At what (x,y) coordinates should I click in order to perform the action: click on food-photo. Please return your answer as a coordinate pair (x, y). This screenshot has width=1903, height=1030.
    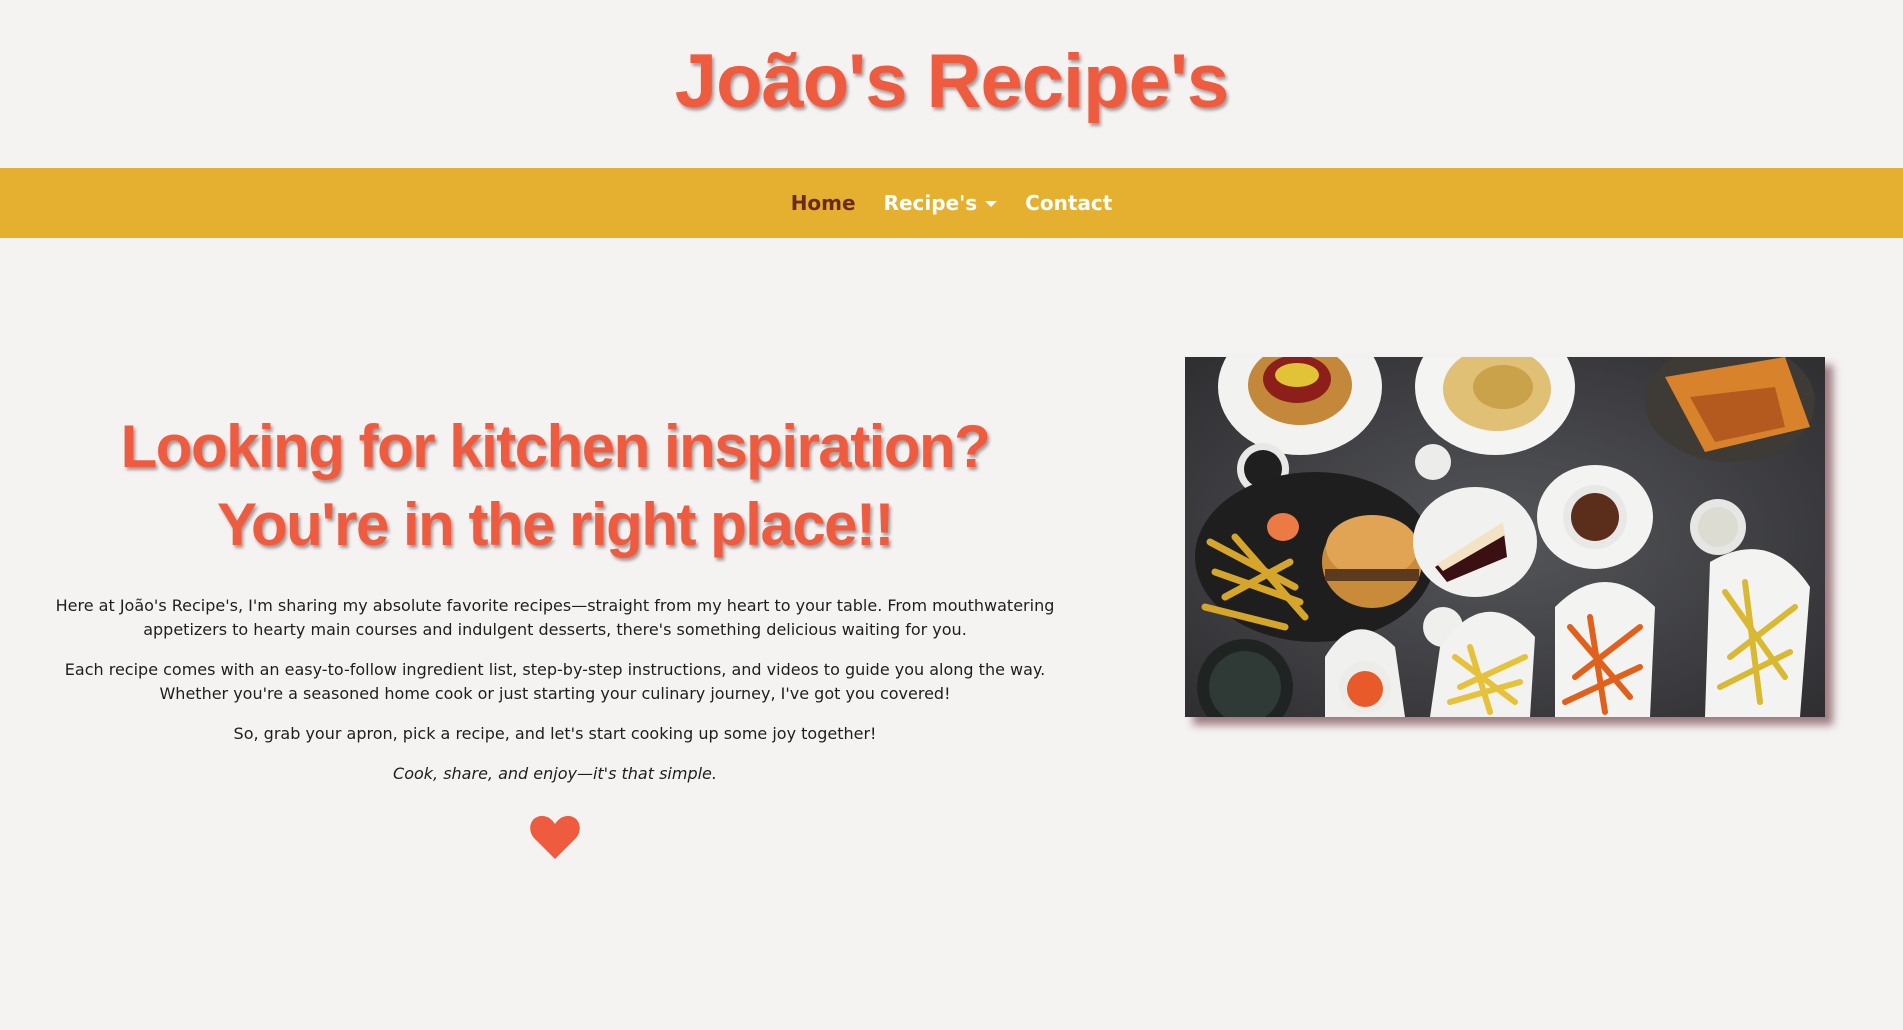
    Looking at the image, I should click on (1505, 537).